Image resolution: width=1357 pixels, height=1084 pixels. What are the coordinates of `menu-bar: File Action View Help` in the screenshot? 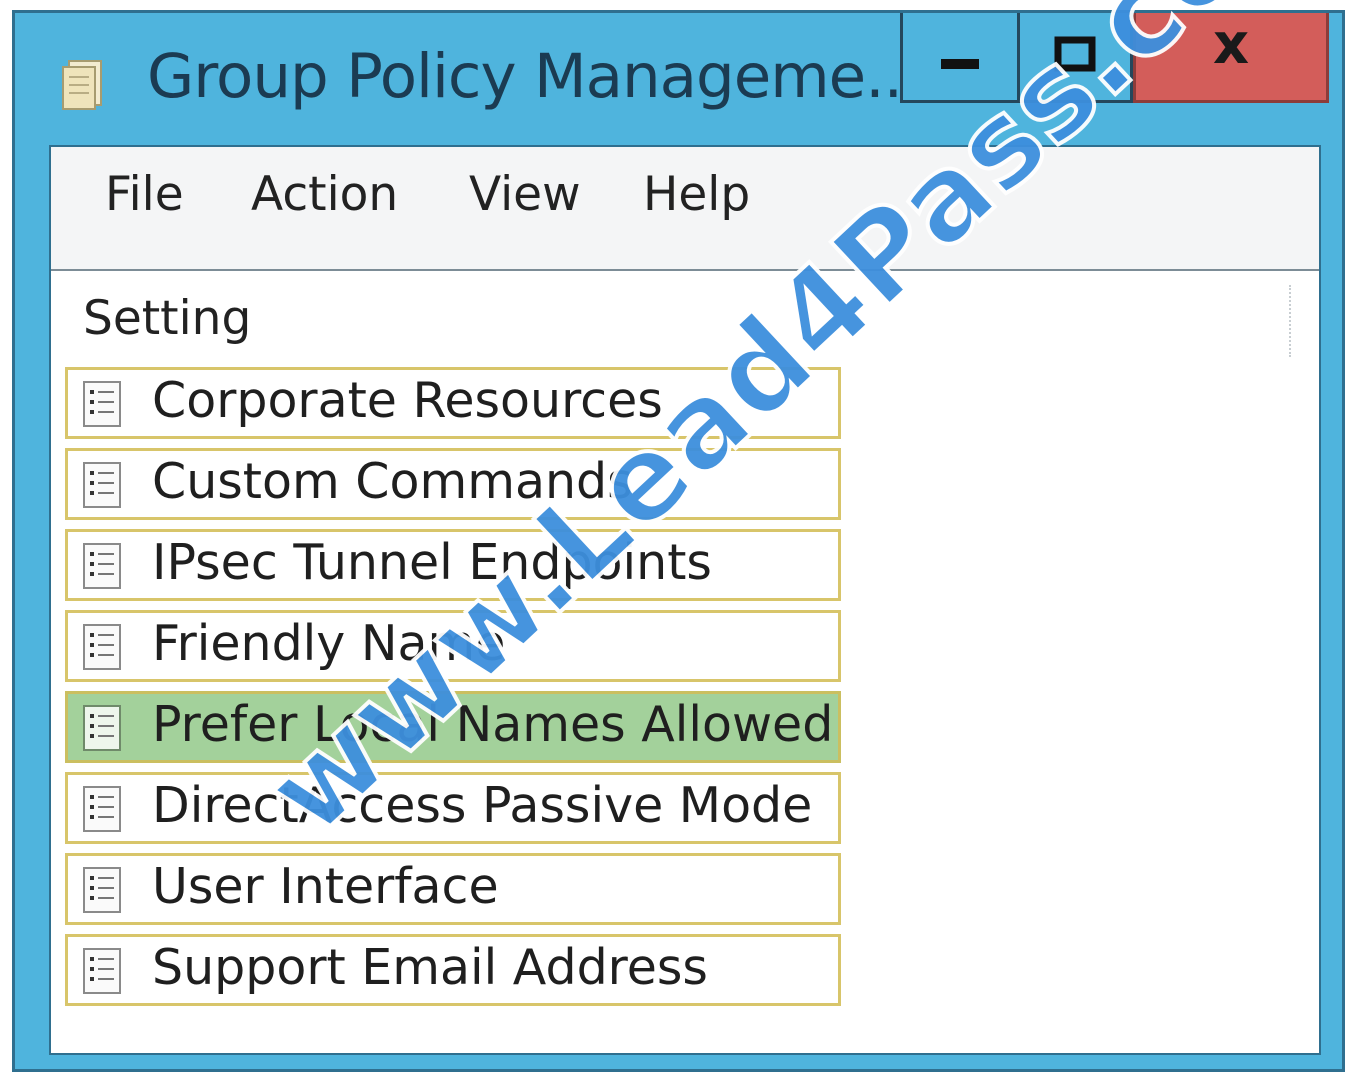 It's located at (685, 209).